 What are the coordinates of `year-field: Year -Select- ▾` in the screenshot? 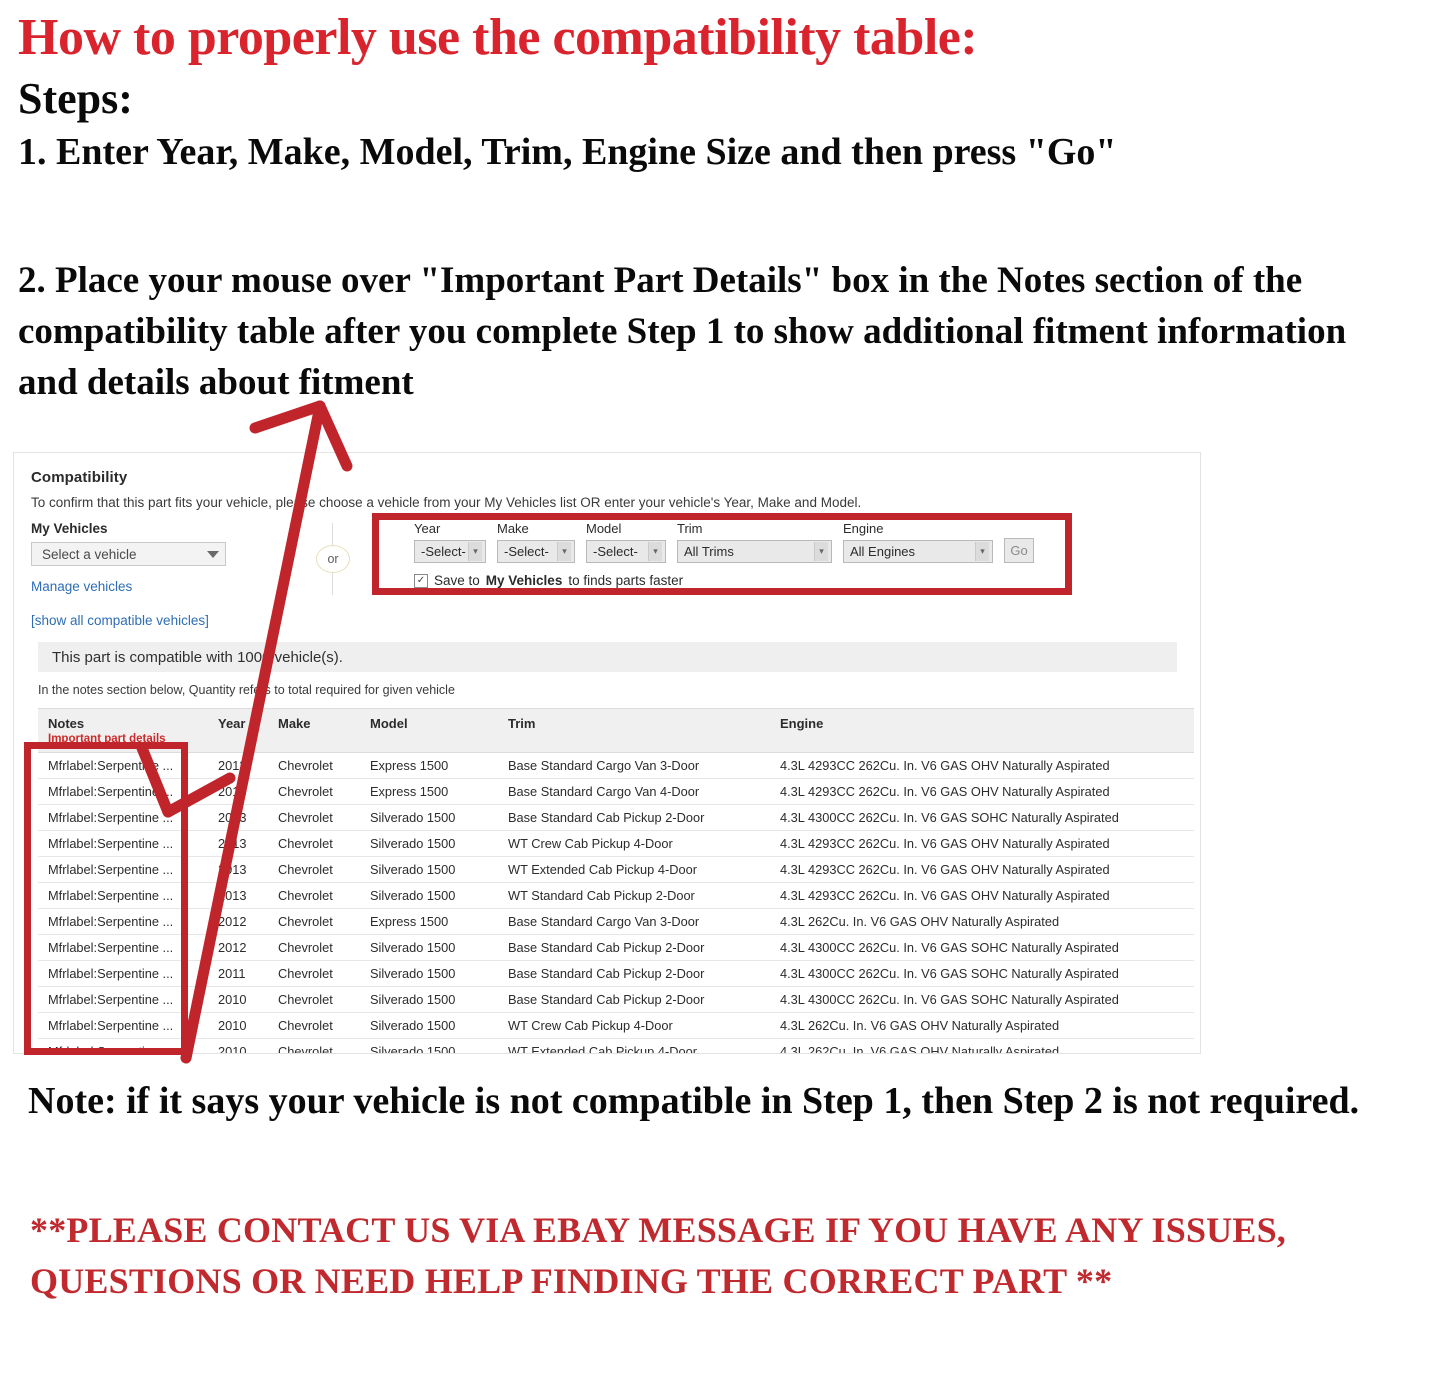 It's located at (450, 542).